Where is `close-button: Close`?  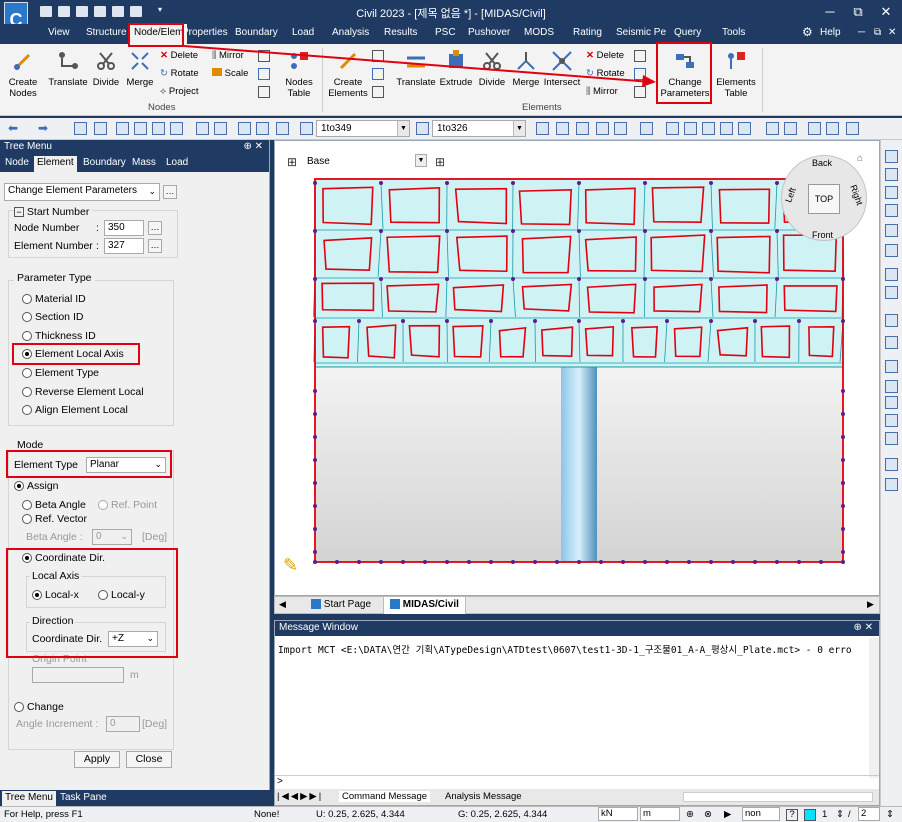 close-button: Close is located at coordinates (149, 759).